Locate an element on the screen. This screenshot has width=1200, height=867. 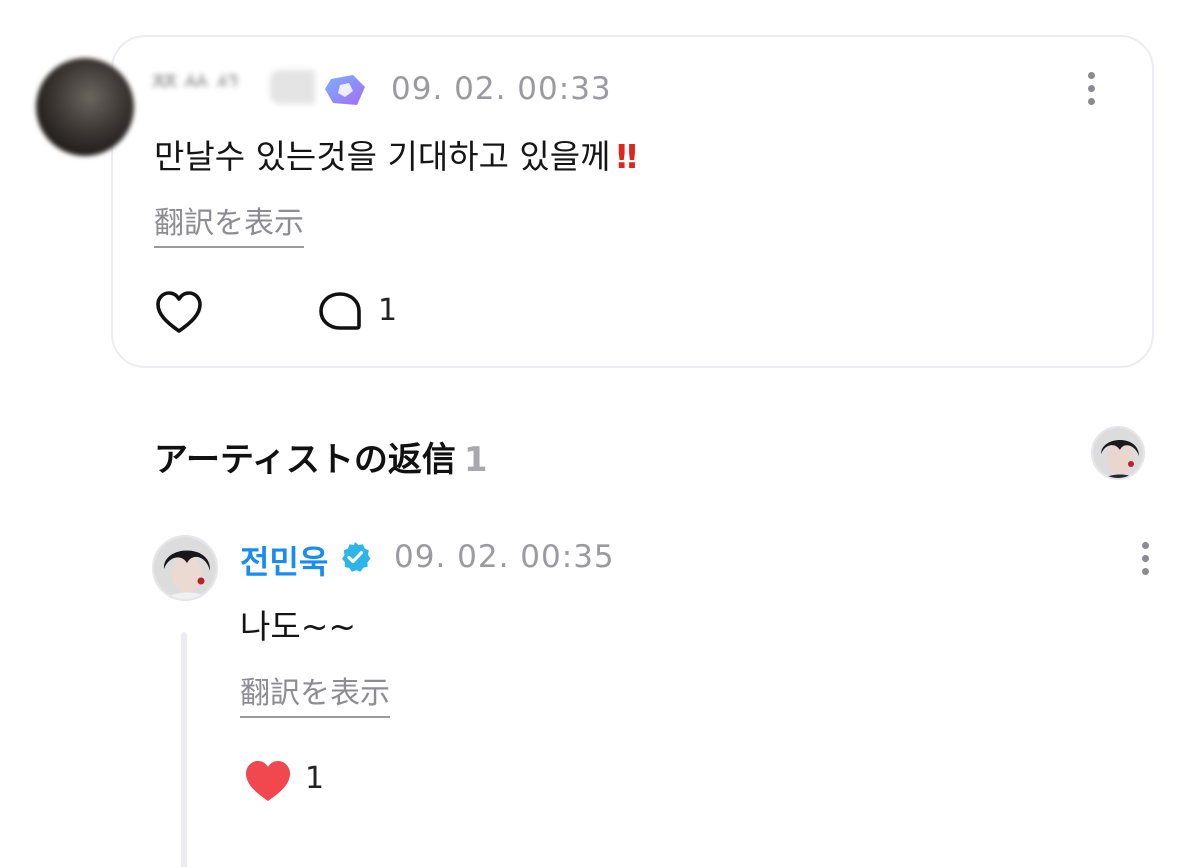
membership-badge-icon is located at coordinates (345, 90).